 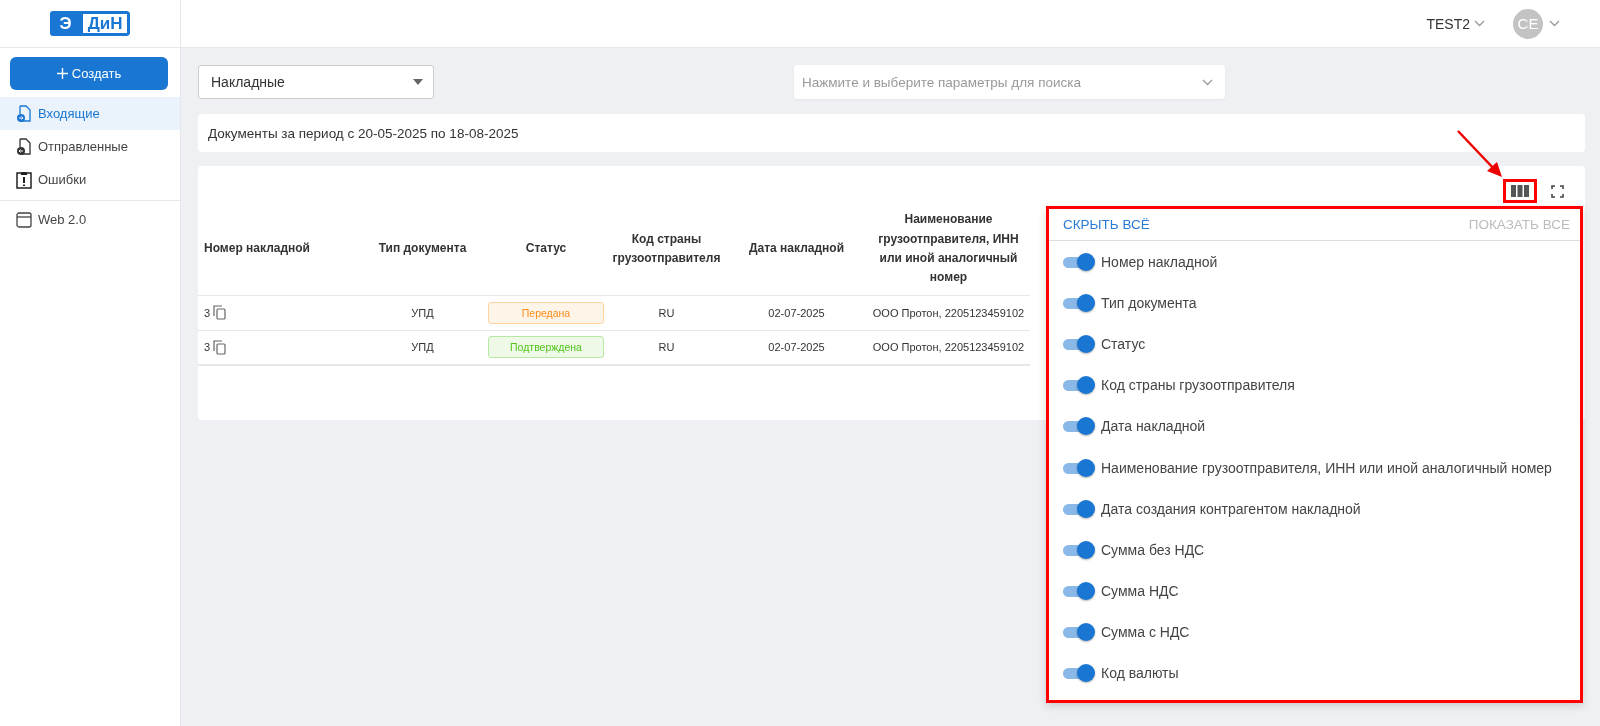 What do you see at coordinates (90, 113) in the screenshot?
I see `sidebar-item: Входящие` at bounding box center [90, 113].